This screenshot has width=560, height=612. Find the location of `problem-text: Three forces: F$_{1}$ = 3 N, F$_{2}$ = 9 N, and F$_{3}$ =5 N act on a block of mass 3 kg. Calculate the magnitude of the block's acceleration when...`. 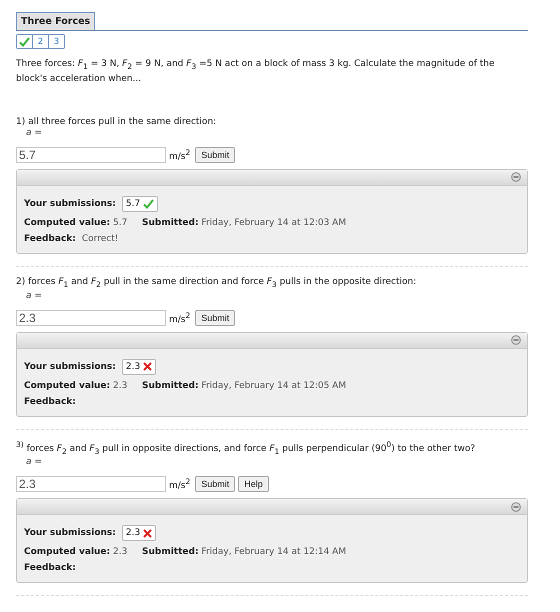

problem-text: Three forces: F$_{1}$ = 3 N, F$_{2}$ = 9 N, and F$_{3}$ =5 N act on a block of mass 3 kg. Calculate the magnitude of the block's acceleration when... is located at coordinates (256, 72).